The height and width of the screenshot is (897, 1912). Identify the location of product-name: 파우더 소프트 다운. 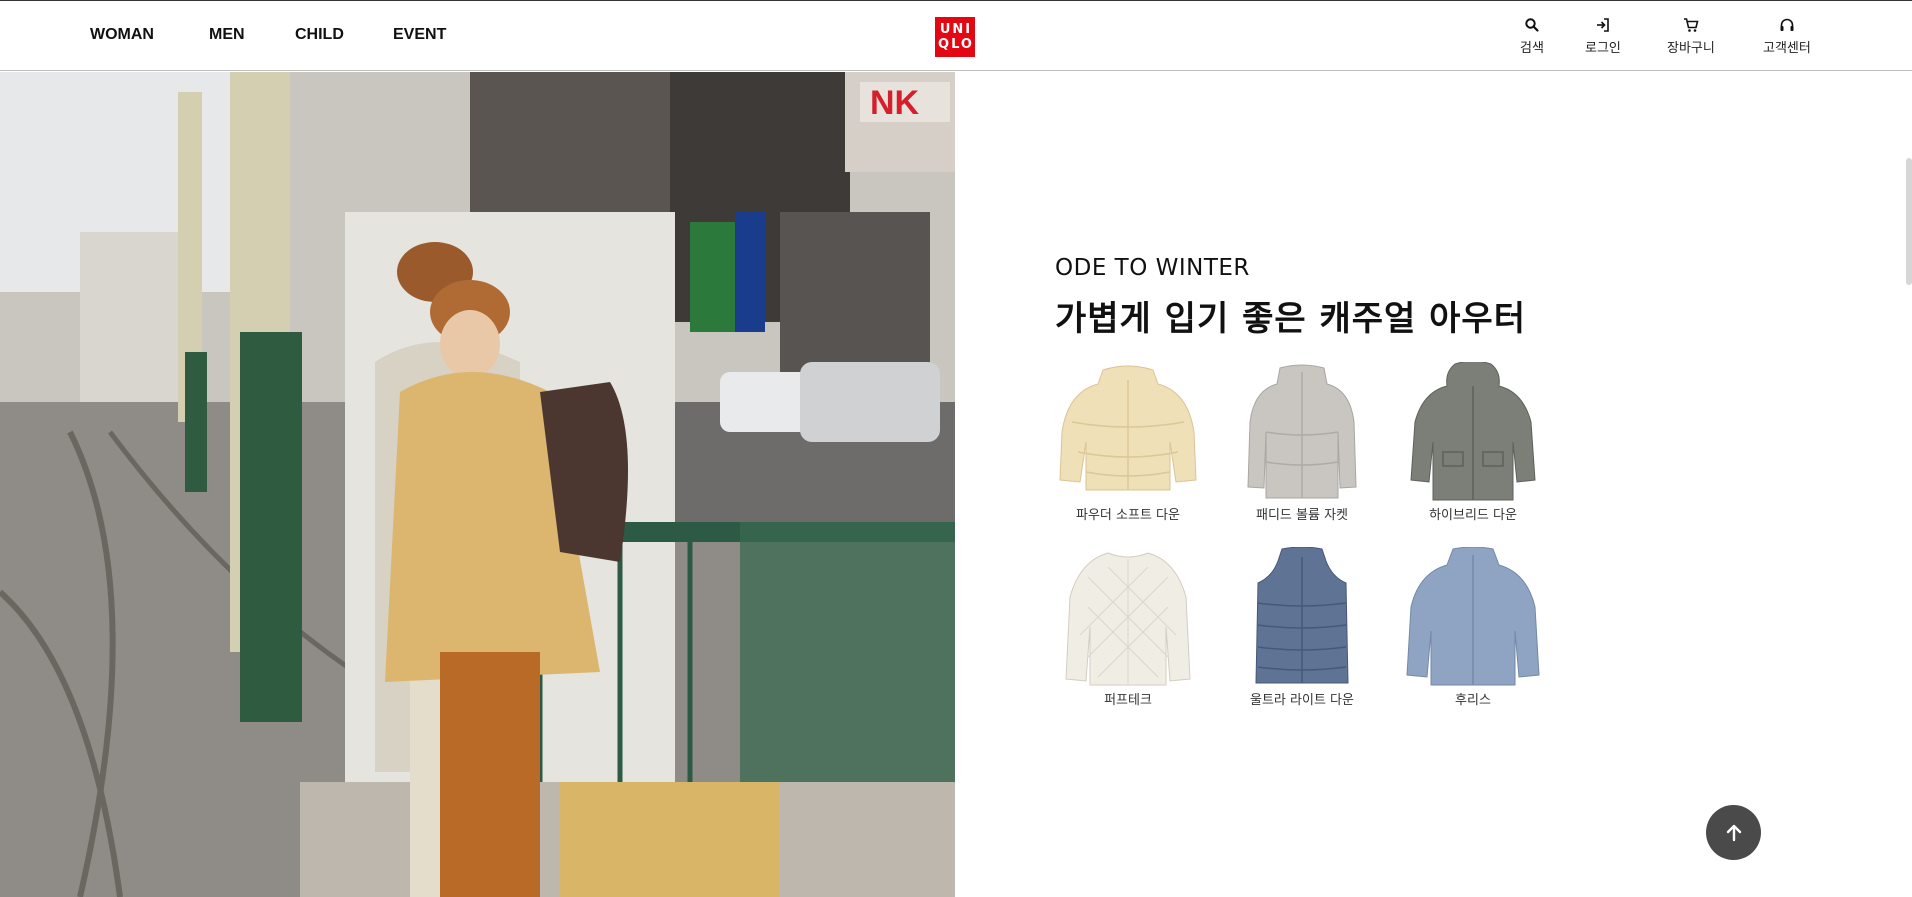
(1128, 515).